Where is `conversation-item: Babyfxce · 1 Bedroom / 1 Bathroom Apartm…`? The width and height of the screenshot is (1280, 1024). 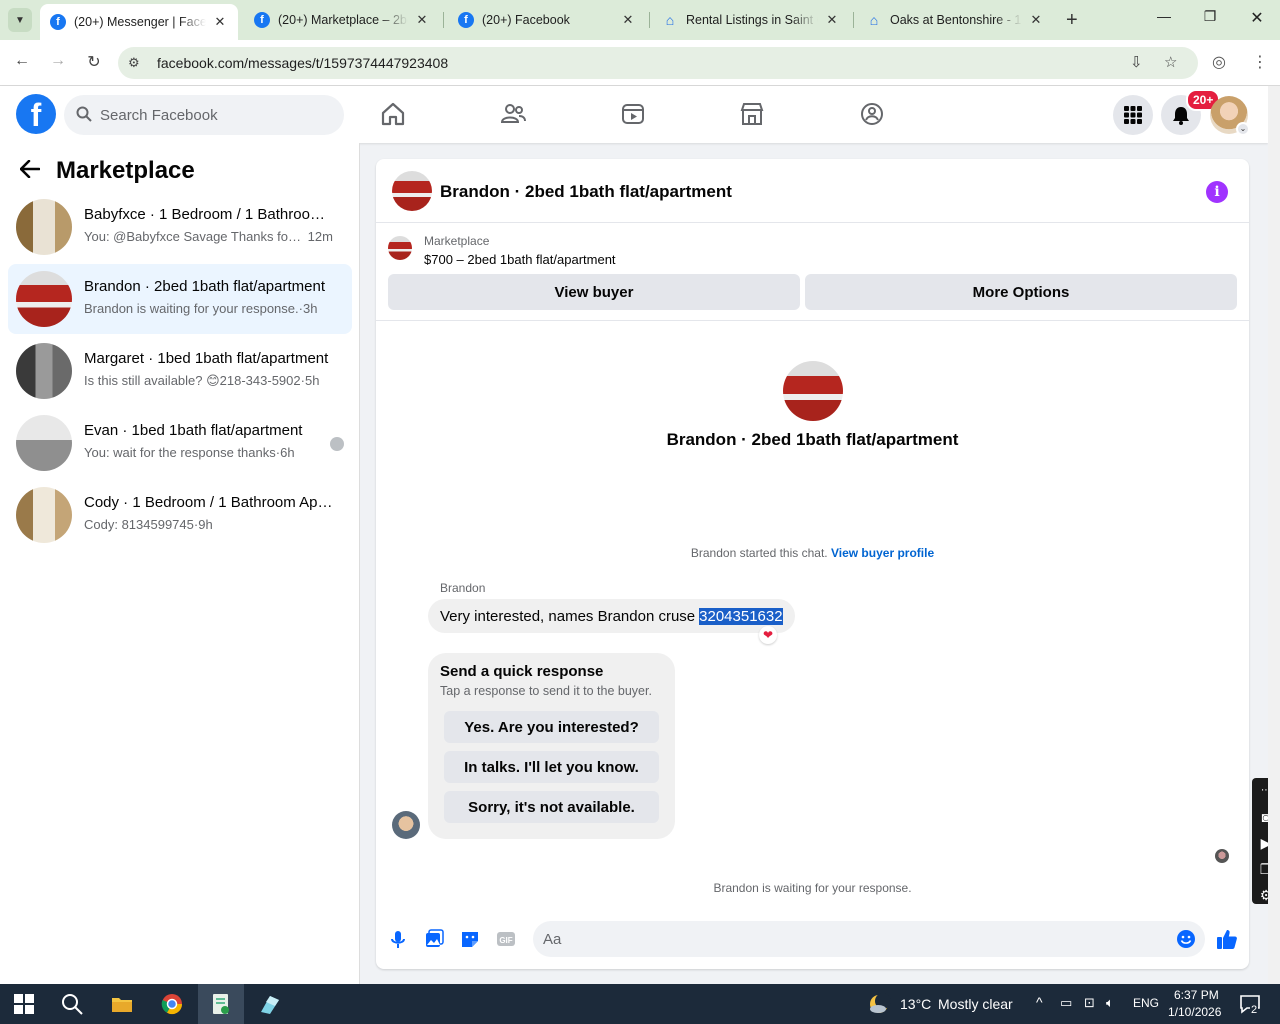 conversation-item: Babyfxce · 1 Bedroom / 1 Bathroom Apartm… is located at coordinates (180, 227).